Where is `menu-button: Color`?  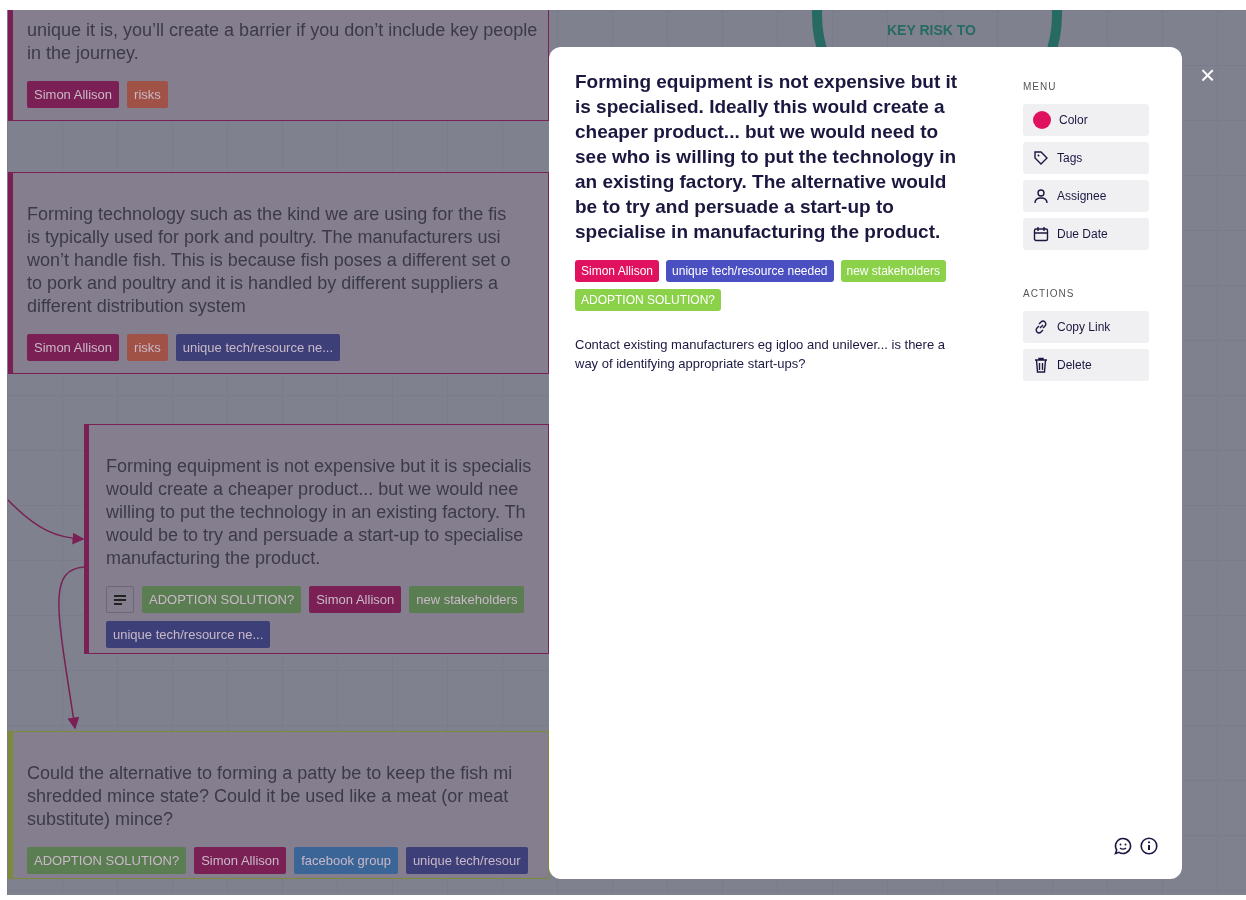 menu-button: Color is located at coordinates (1086, 120).